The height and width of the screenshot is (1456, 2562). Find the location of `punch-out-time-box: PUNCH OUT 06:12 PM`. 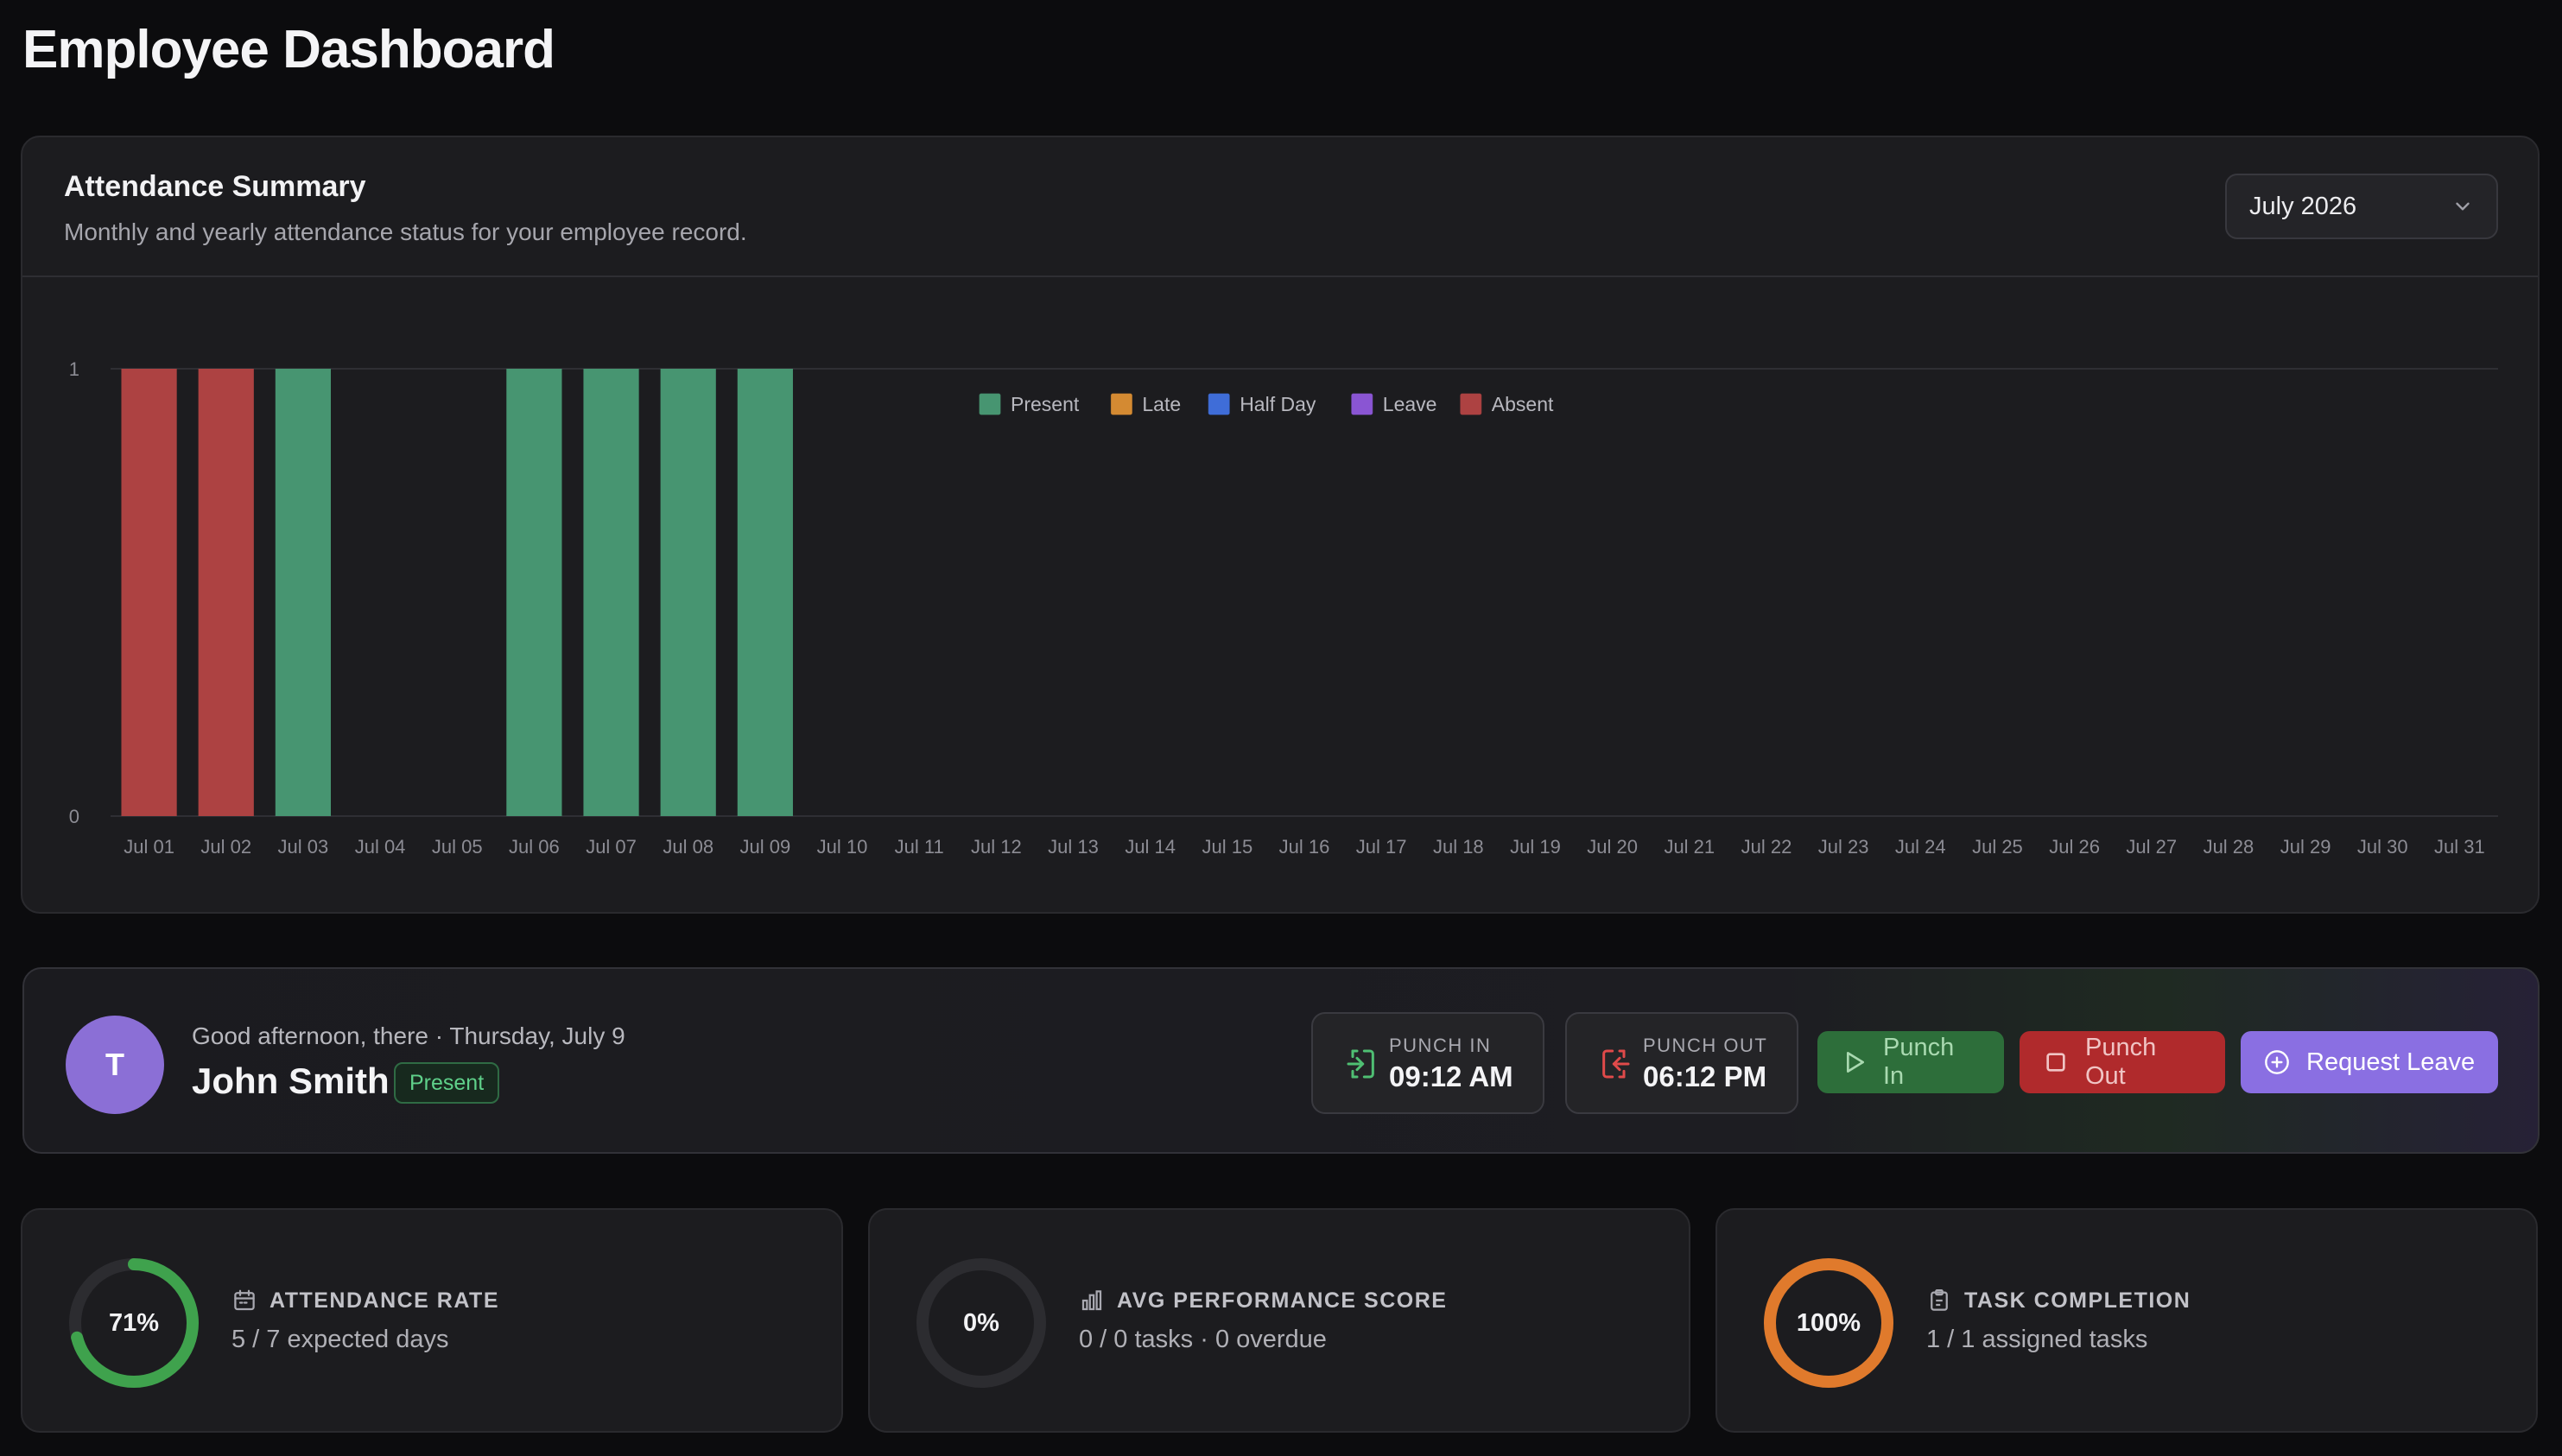

punch-out-time-box: PUNCH OUT 06:12 PM is located at coordinates (1681, 1063).